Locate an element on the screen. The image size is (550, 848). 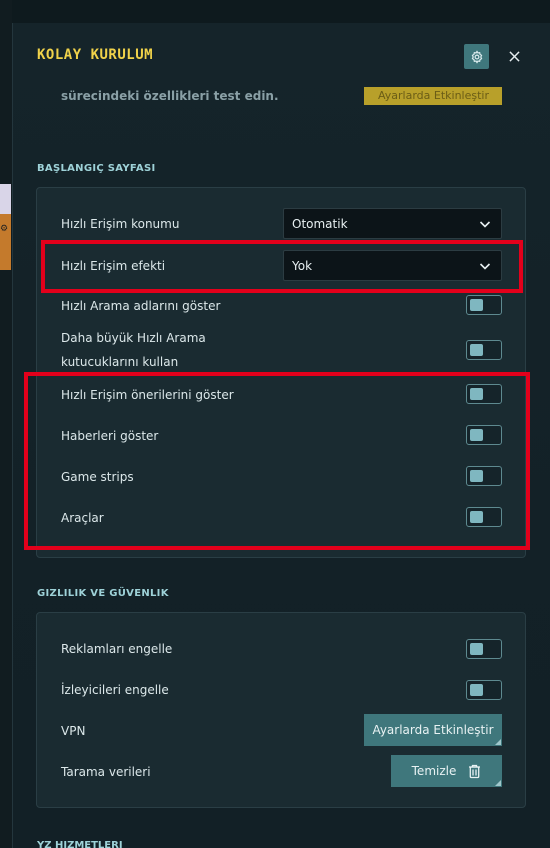
vpn-enable-button-label: Ayarlarda Etkinleştir is located at coordinates (433, 730).